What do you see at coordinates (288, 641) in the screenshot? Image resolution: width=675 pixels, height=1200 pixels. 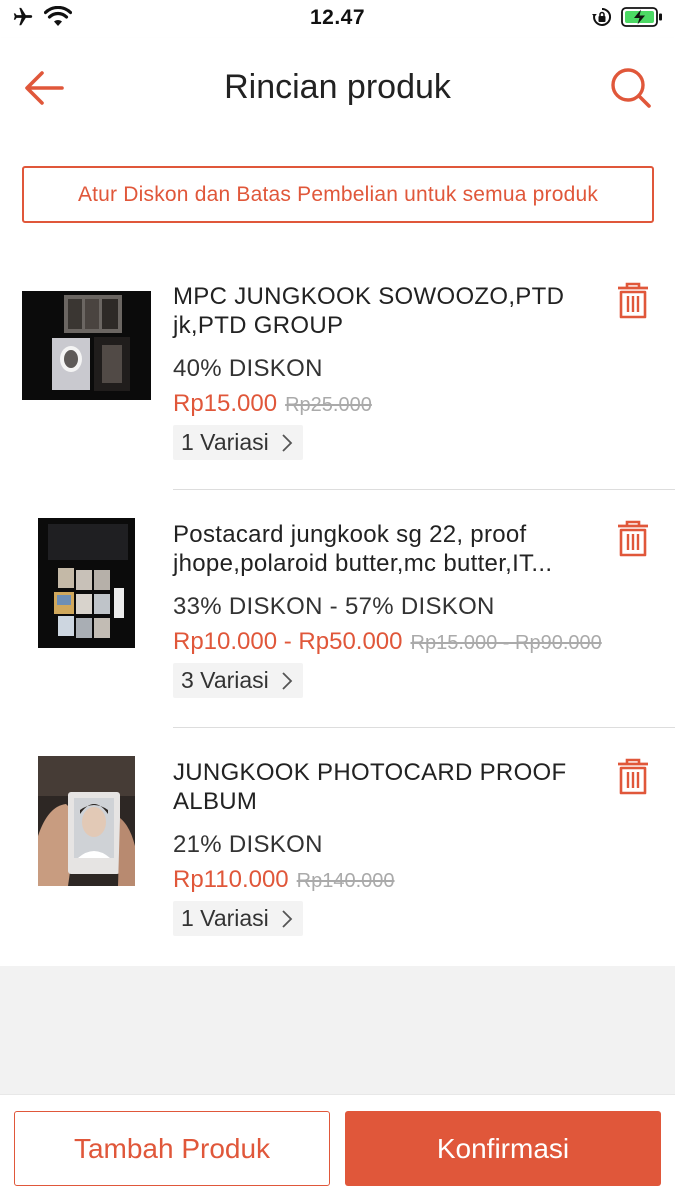 I see `product-price: Rp10.000 - Rp50.000` at bounding box center [288, 641].